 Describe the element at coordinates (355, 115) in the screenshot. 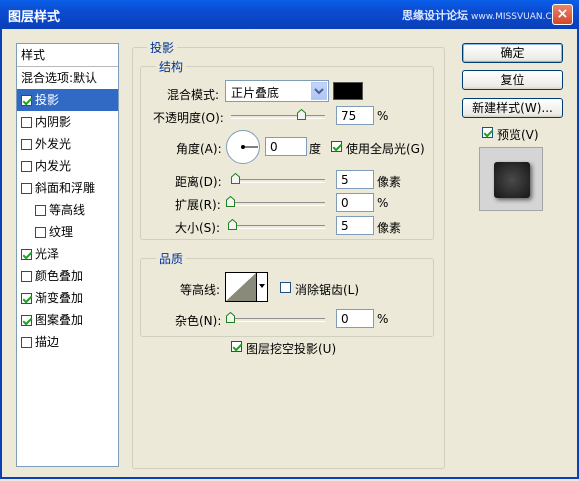

I see `opacity-input: 75` at that location.